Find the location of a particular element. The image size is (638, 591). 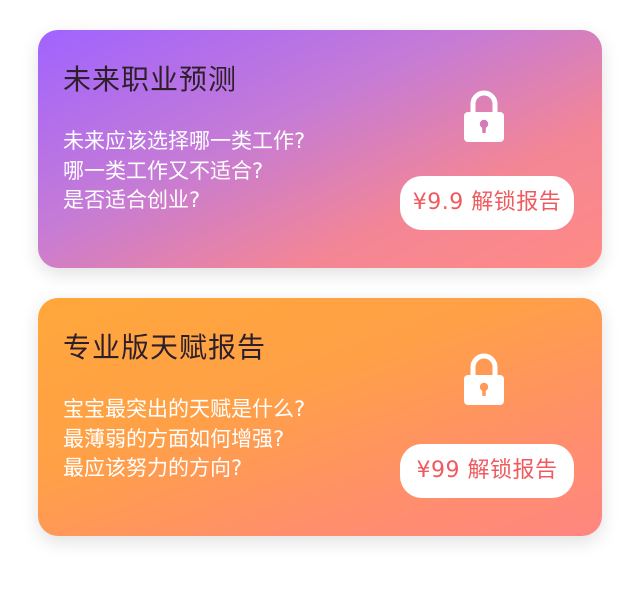

card-questions: 宝宝最突出的天赋是什么? 最薄弱的方面如何增强? 最应该努力的方向? is located at coordinates (184, 439).